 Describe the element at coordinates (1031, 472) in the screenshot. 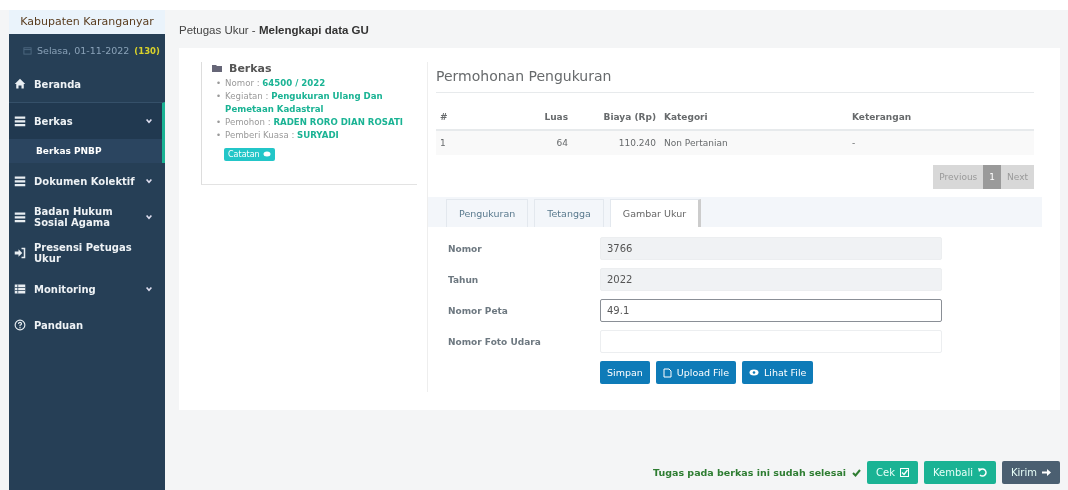

I see `send-button: Kirim` at that location.